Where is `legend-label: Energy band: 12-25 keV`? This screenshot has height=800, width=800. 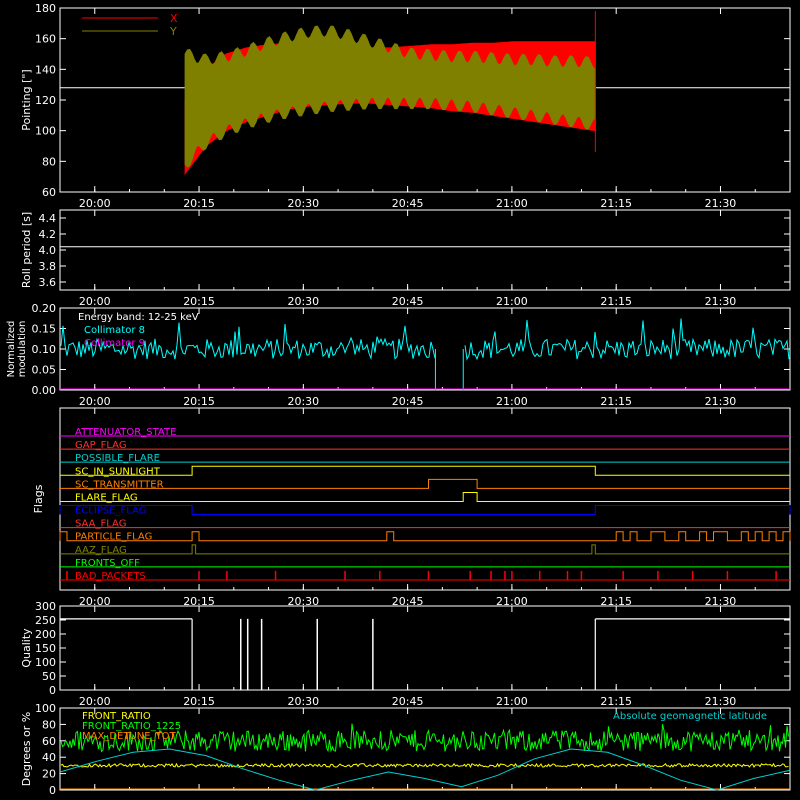 legend-label: Energy band: 12-25 keV is located at coordinates (138, 317).